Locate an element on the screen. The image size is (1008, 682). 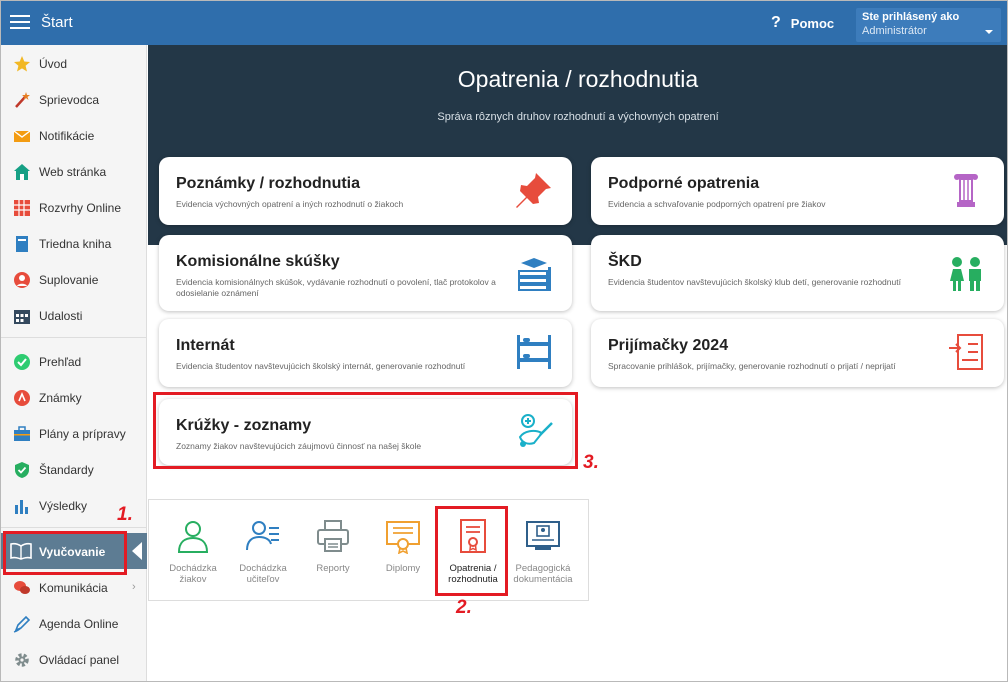
chevron-right-icon: › is located at coordinates (134, 587).